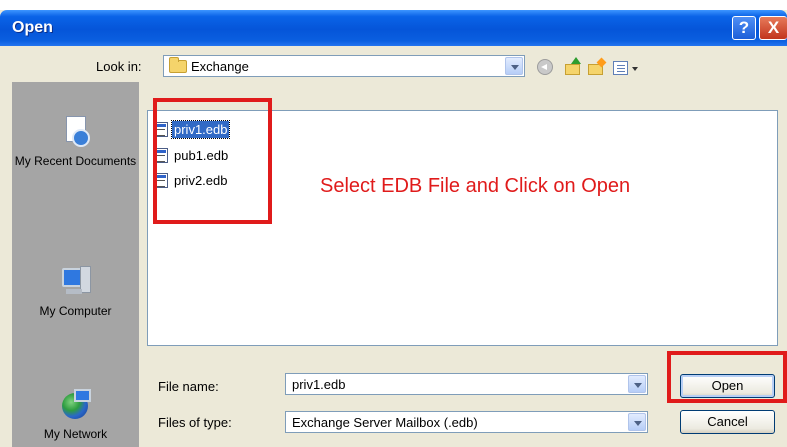  Describe the element at coordinates (727, 377) in the screenshot. I see `open-highlight-box` at that location.